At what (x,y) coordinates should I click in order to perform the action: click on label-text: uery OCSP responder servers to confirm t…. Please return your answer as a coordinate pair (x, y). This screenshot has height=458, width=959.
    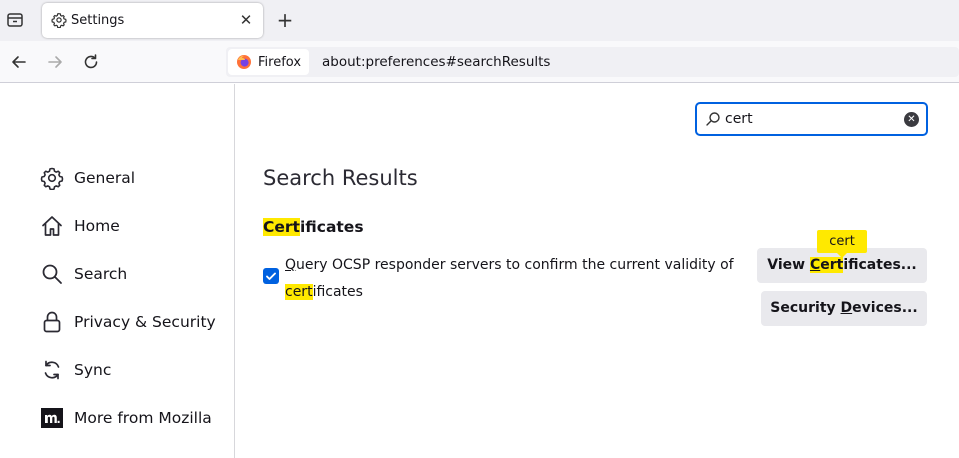
    Looking at the image, I should click on (515, 265).